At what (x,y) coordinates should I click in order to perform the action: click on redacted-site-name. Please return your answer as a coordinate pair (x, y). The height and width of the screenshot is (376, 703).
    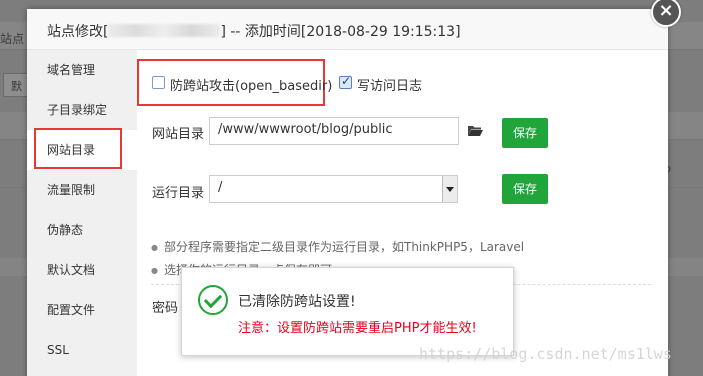
    Looking at the image, I should click on (164, 30).